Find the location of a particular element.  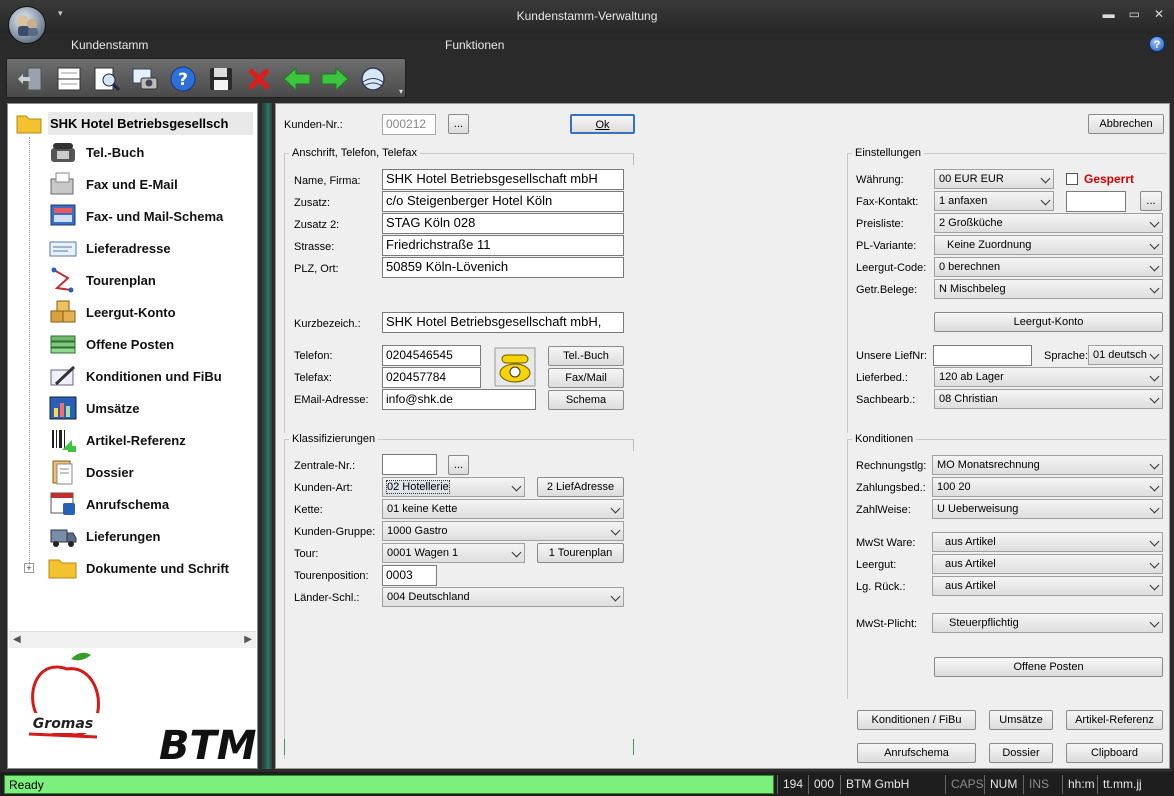

strasse-field: Friedrichstraße 11 is located at coordinates (503, 245).